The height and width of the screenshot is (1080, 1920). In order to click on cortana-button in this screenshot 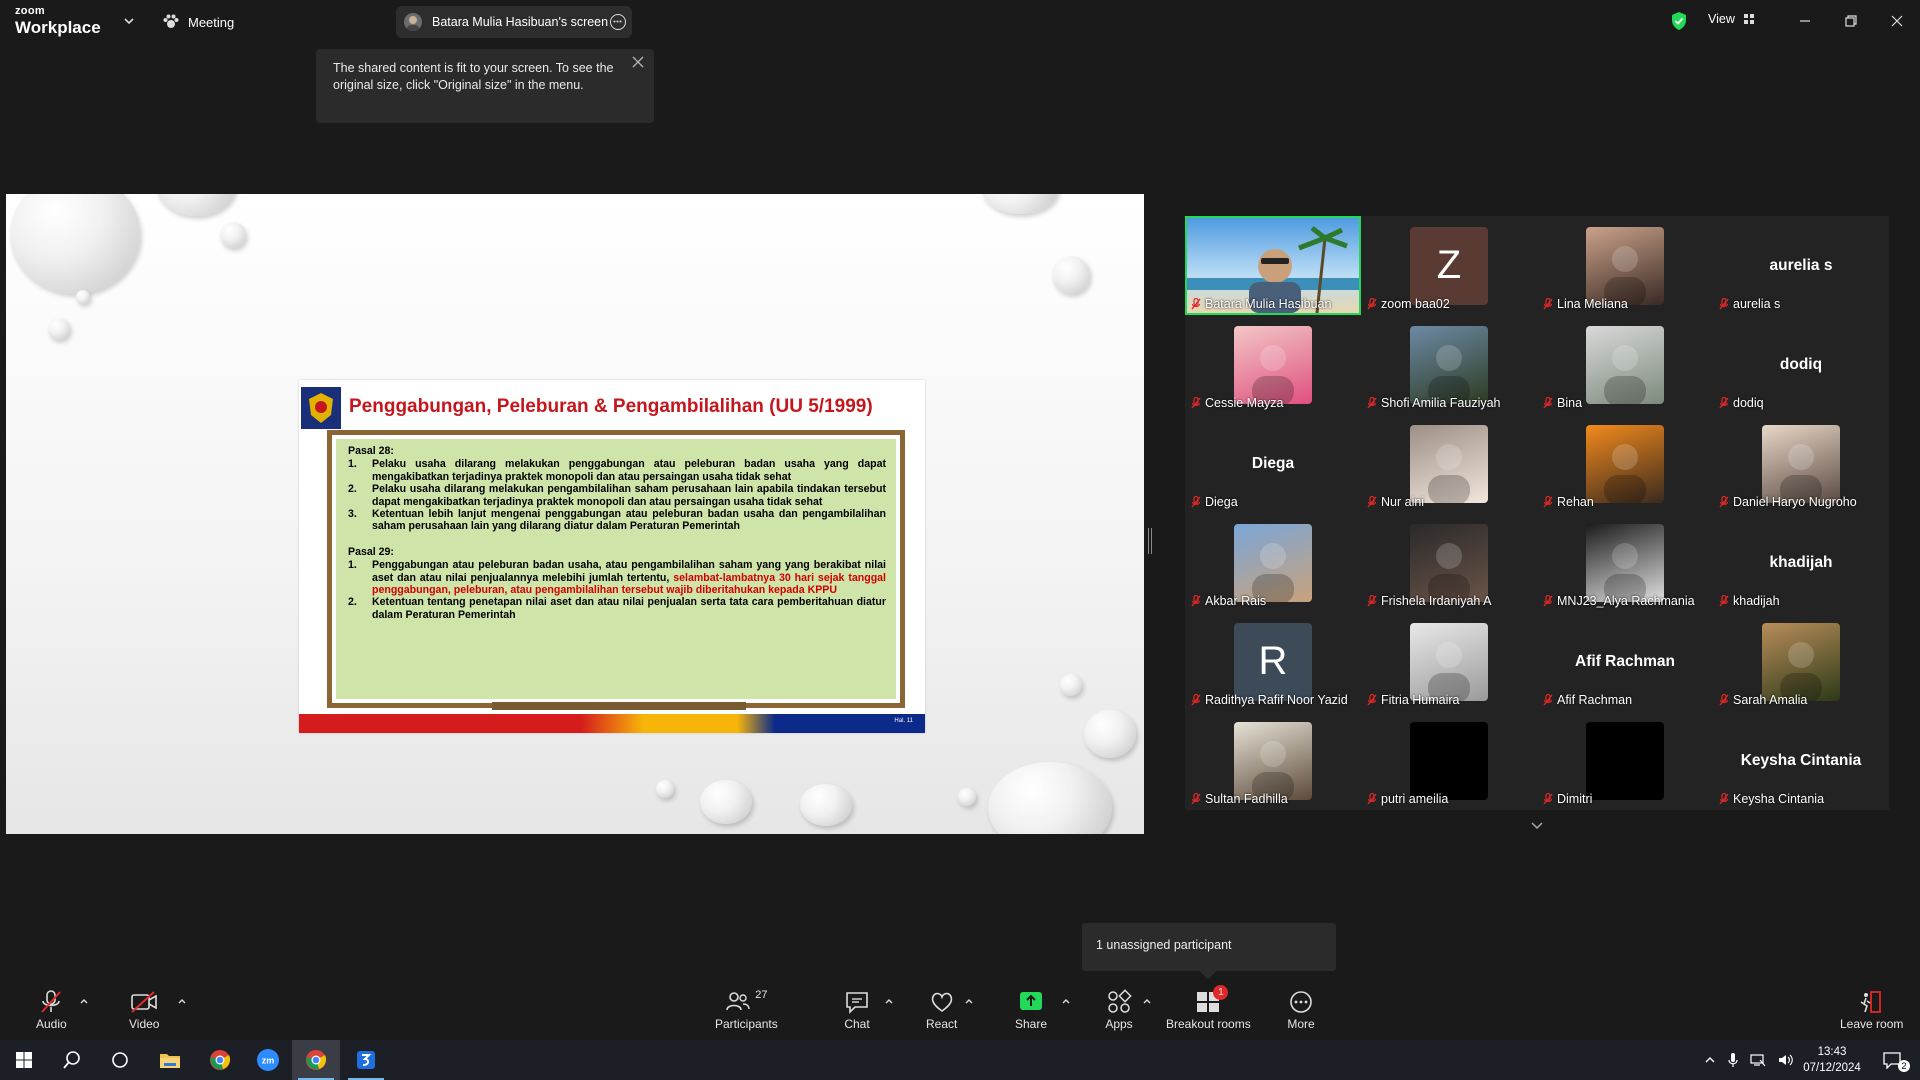, I will do `click(120, 1060)`.